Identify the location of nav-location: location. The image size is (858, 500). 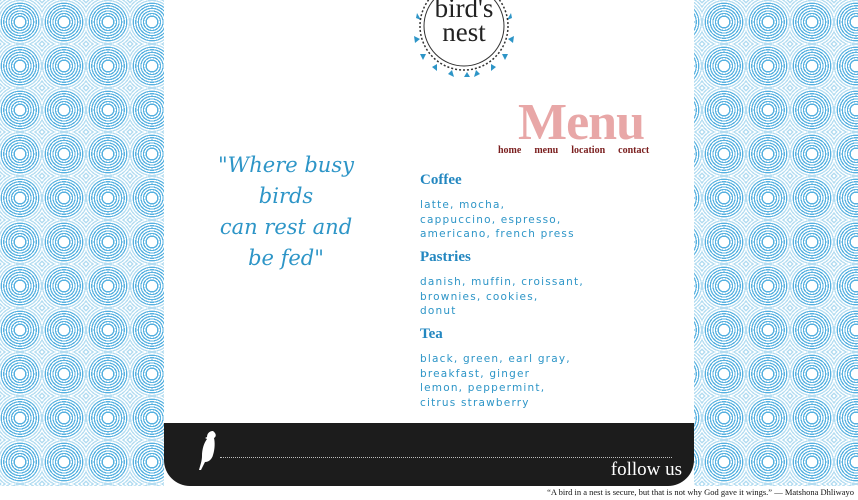
(588, 150).